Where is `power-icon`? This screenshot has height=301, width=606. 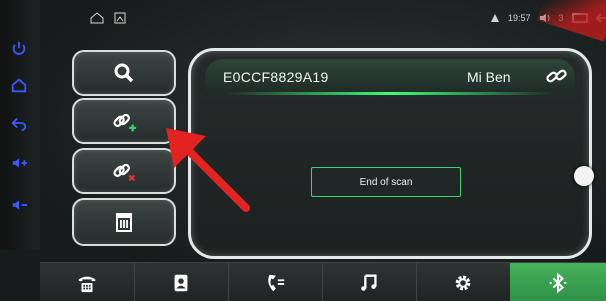
power-icon is located at coordinates (19, 49).